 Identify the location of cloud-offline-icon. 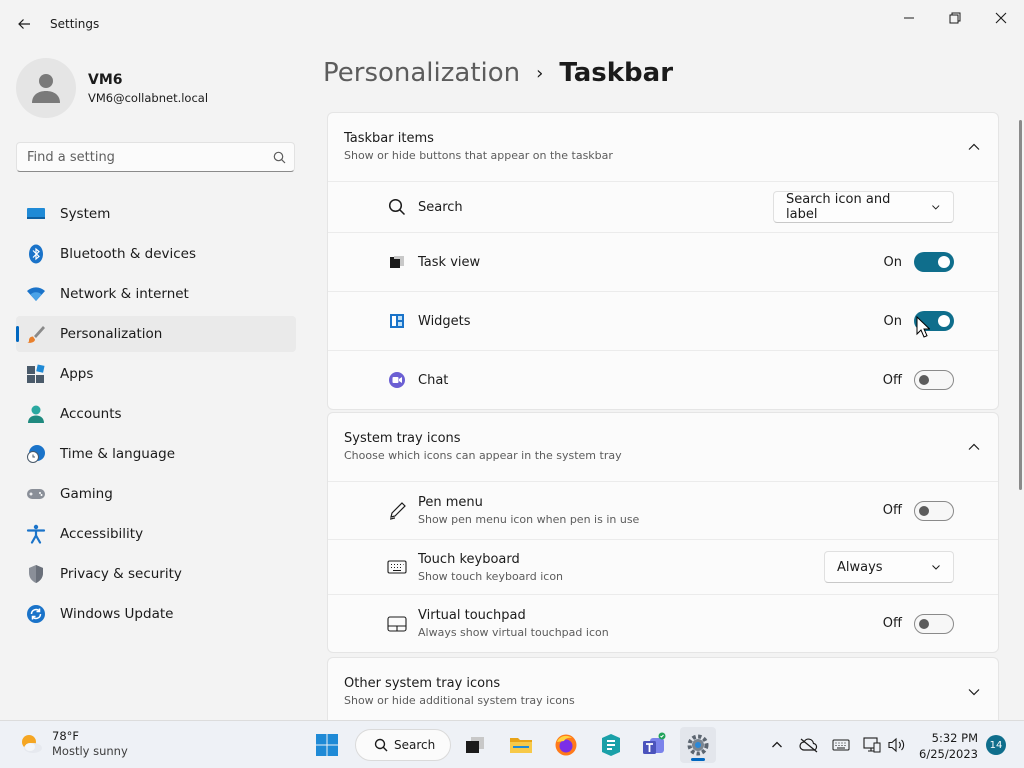
(808, 745).